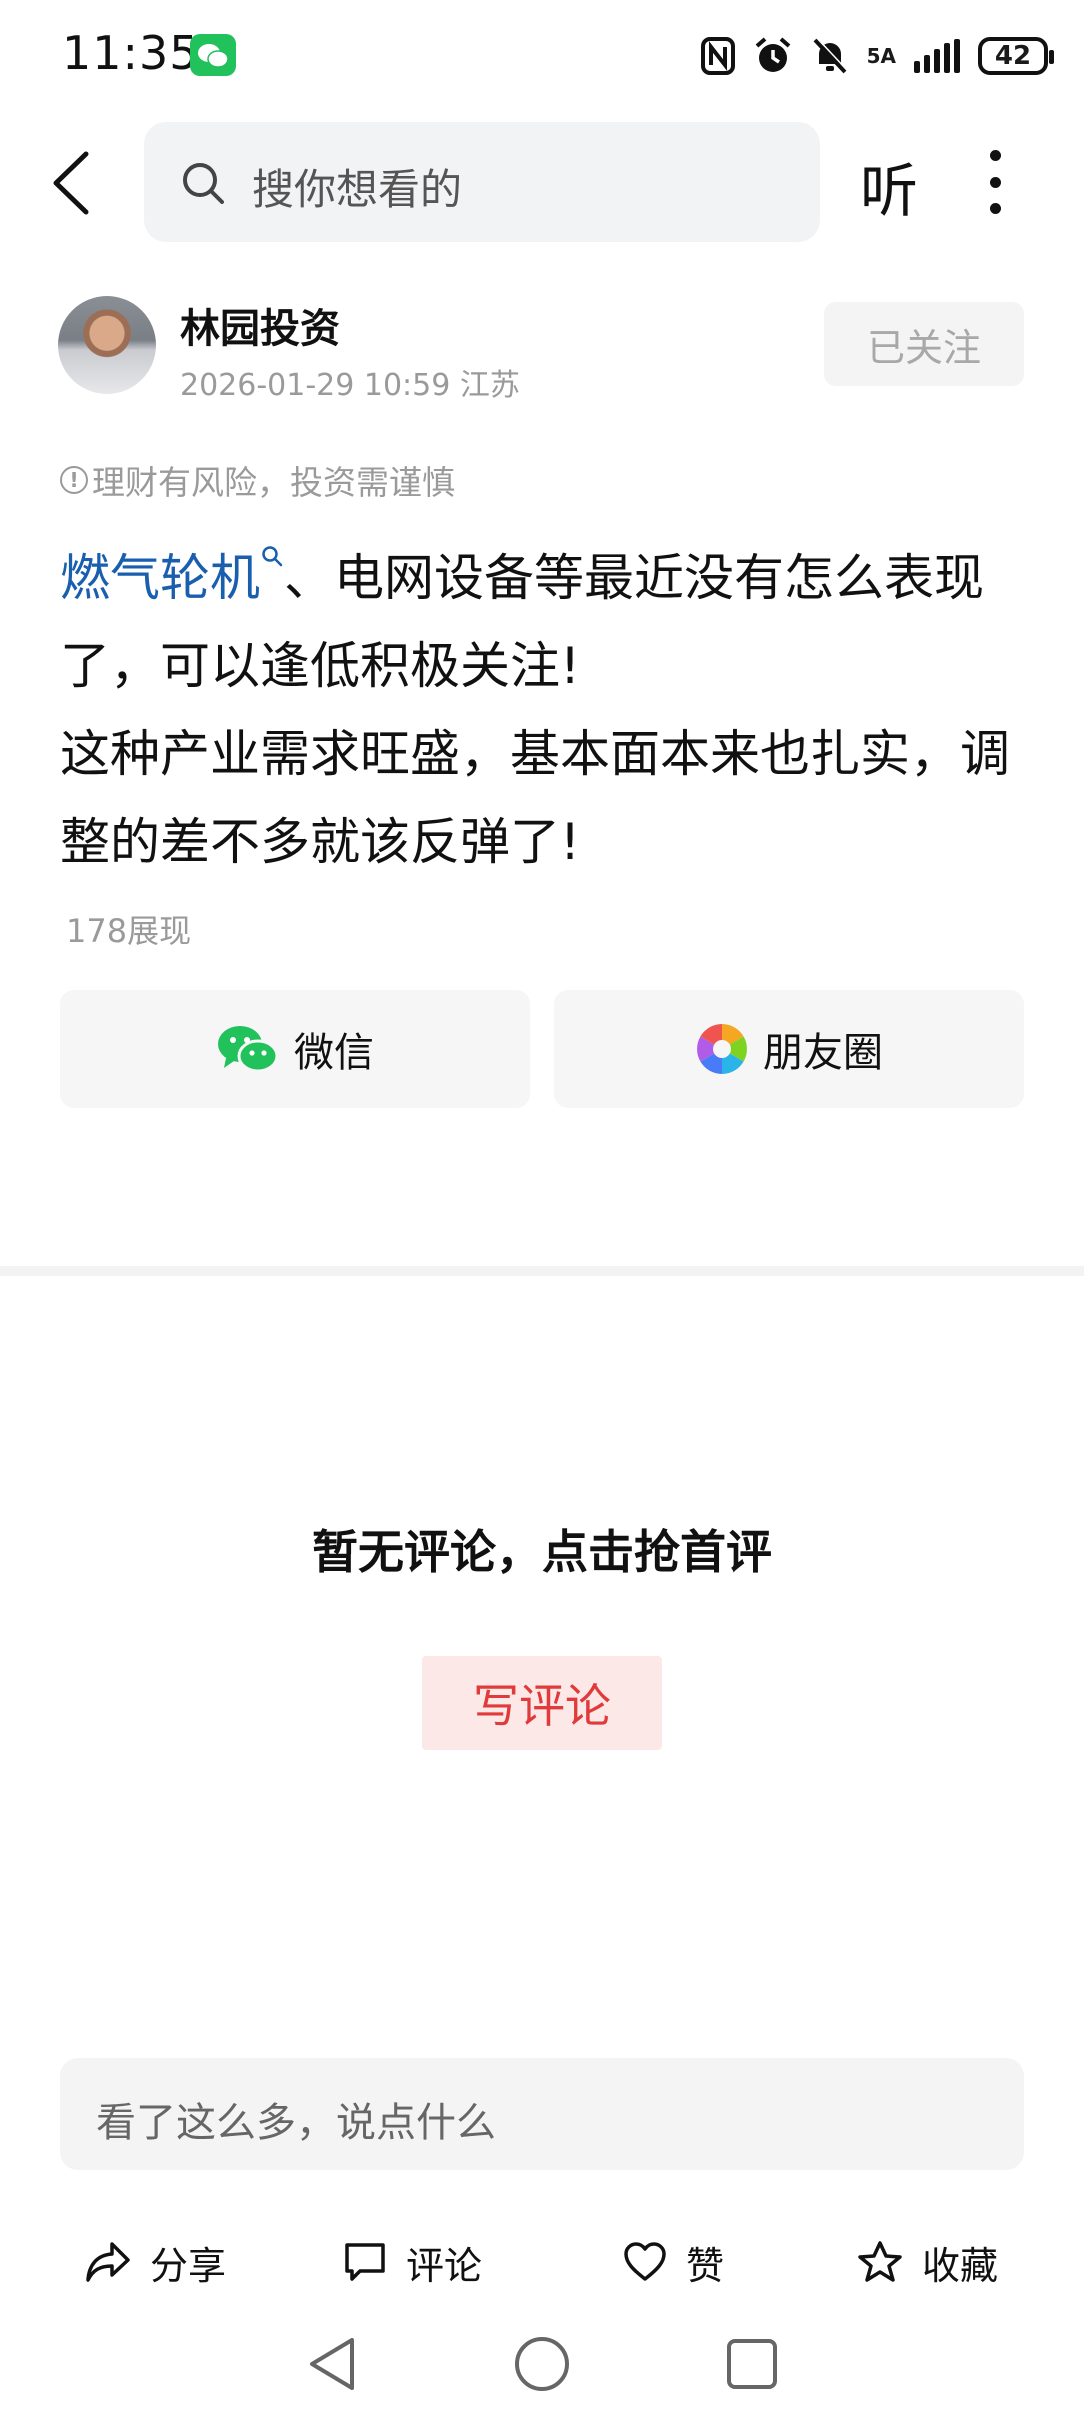  What do you see at coordinates (673, 2262) in the screenshot?
I see `like-action: 赞` at bounding box center [673, 2262].